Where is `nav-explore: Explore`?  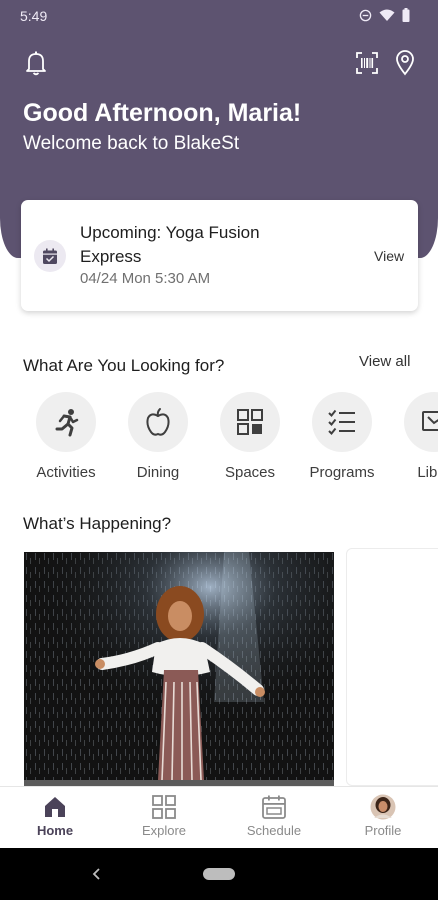 nav-explore: Explore is located at coordinates (164, 815).